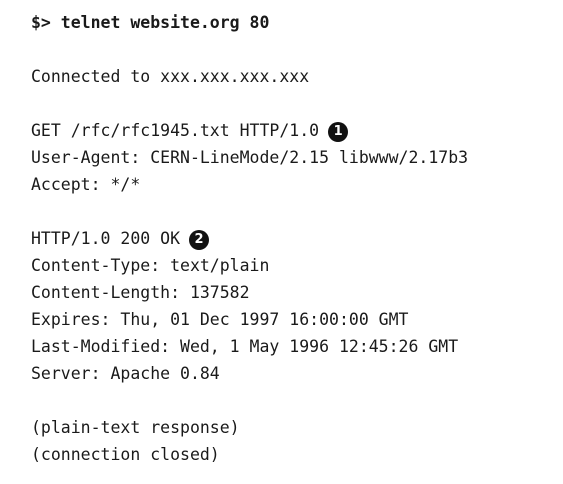  Describe the element at coordinates (297, 238) in the screenshot. I see `response-status-line: HTTP/1.0 200 OK 2` at that location.